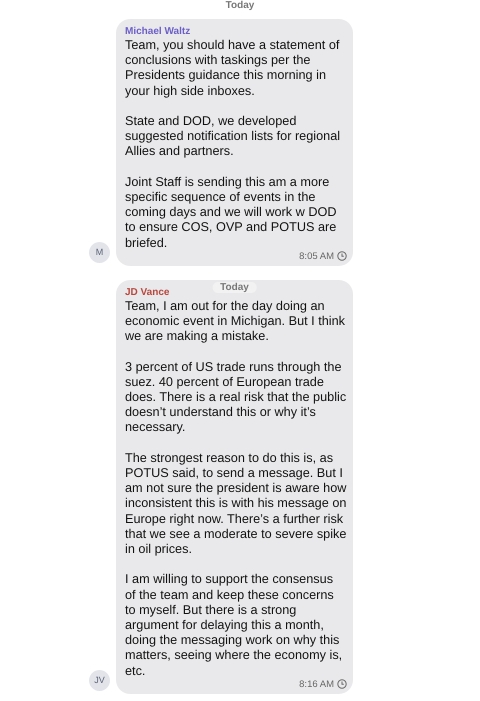  I want to click on timestamp: 8:16 AM, so click(316, 684).